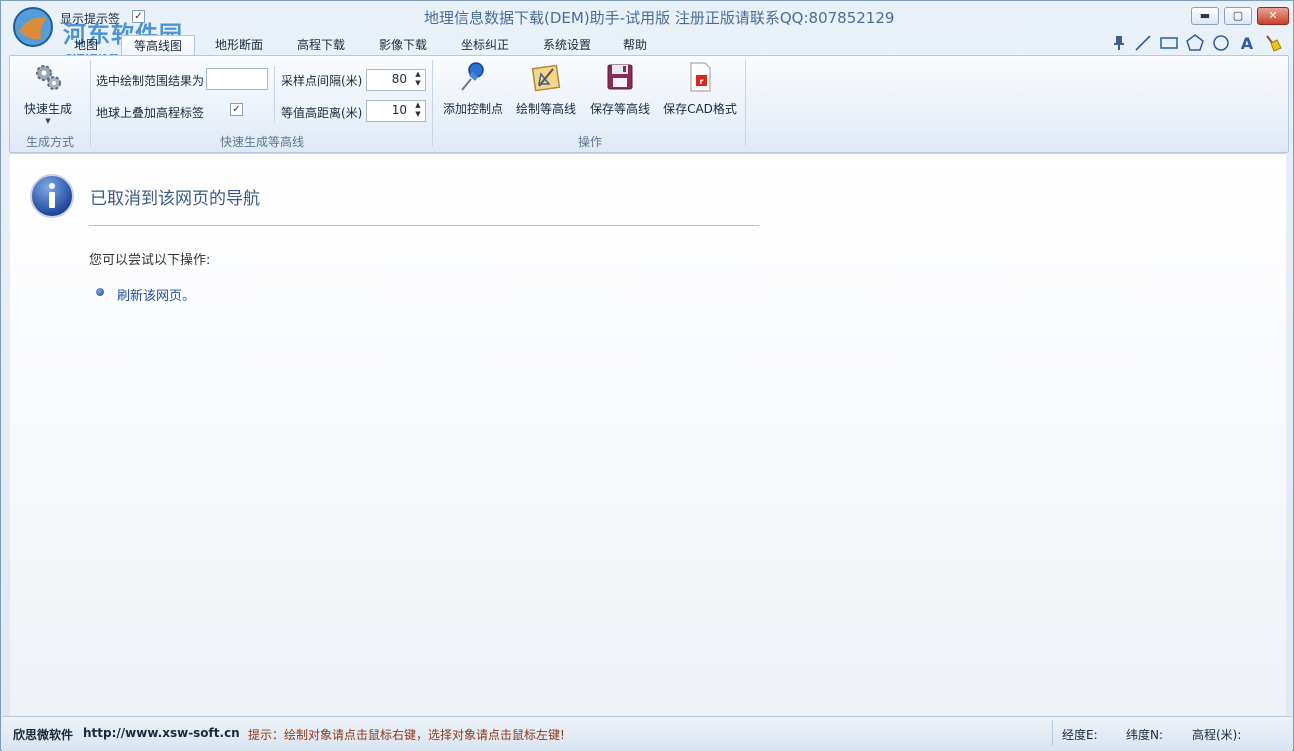 This screenshot has height=751, width=1294. What do you see at coordinates (1052, 733) in the screenshot?
I see `status-divider` at bounding box center [1052, 733].